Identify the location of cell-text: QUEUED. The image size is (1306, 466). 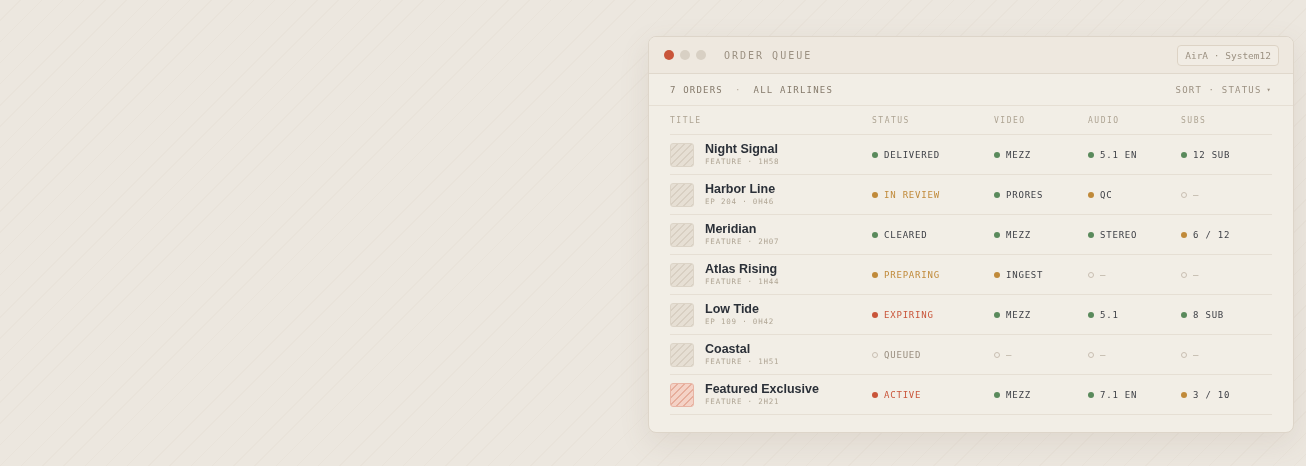
(903, 354).